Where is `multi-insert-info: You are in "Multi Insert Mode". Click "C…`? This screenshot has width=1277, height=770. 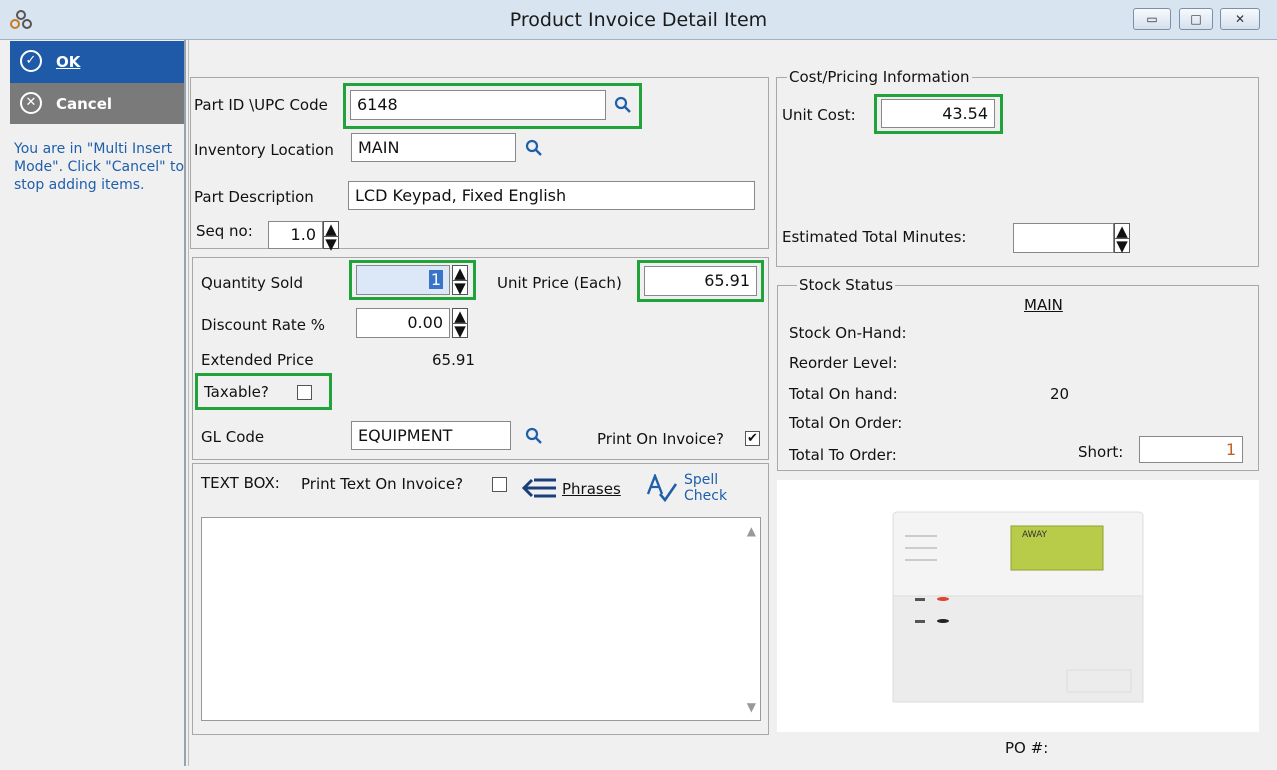 multi-insert-info: You are in "Multi Insert Mode". Click "C… is located at coordinates (99, 167).